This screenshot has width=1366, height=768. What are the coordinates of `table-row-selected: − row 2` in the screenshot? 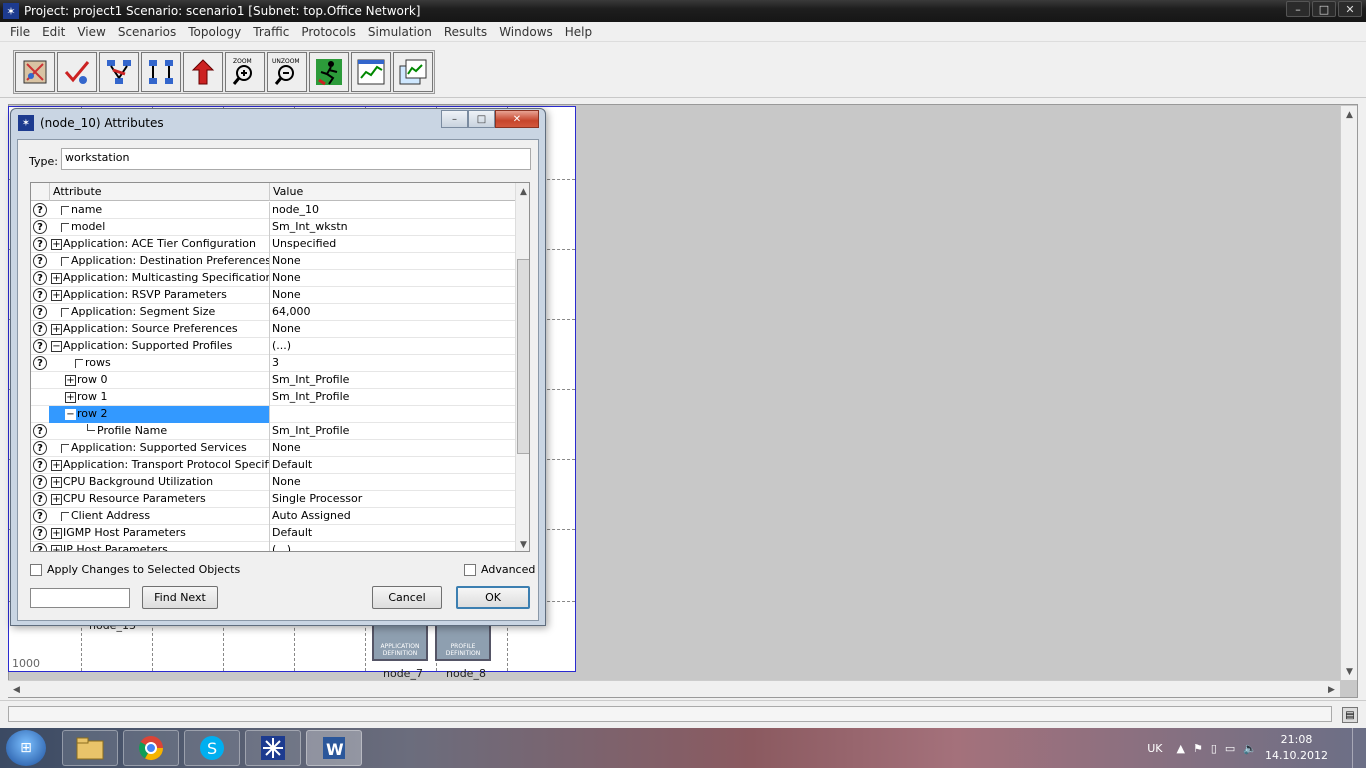 It's located at (273, 414).